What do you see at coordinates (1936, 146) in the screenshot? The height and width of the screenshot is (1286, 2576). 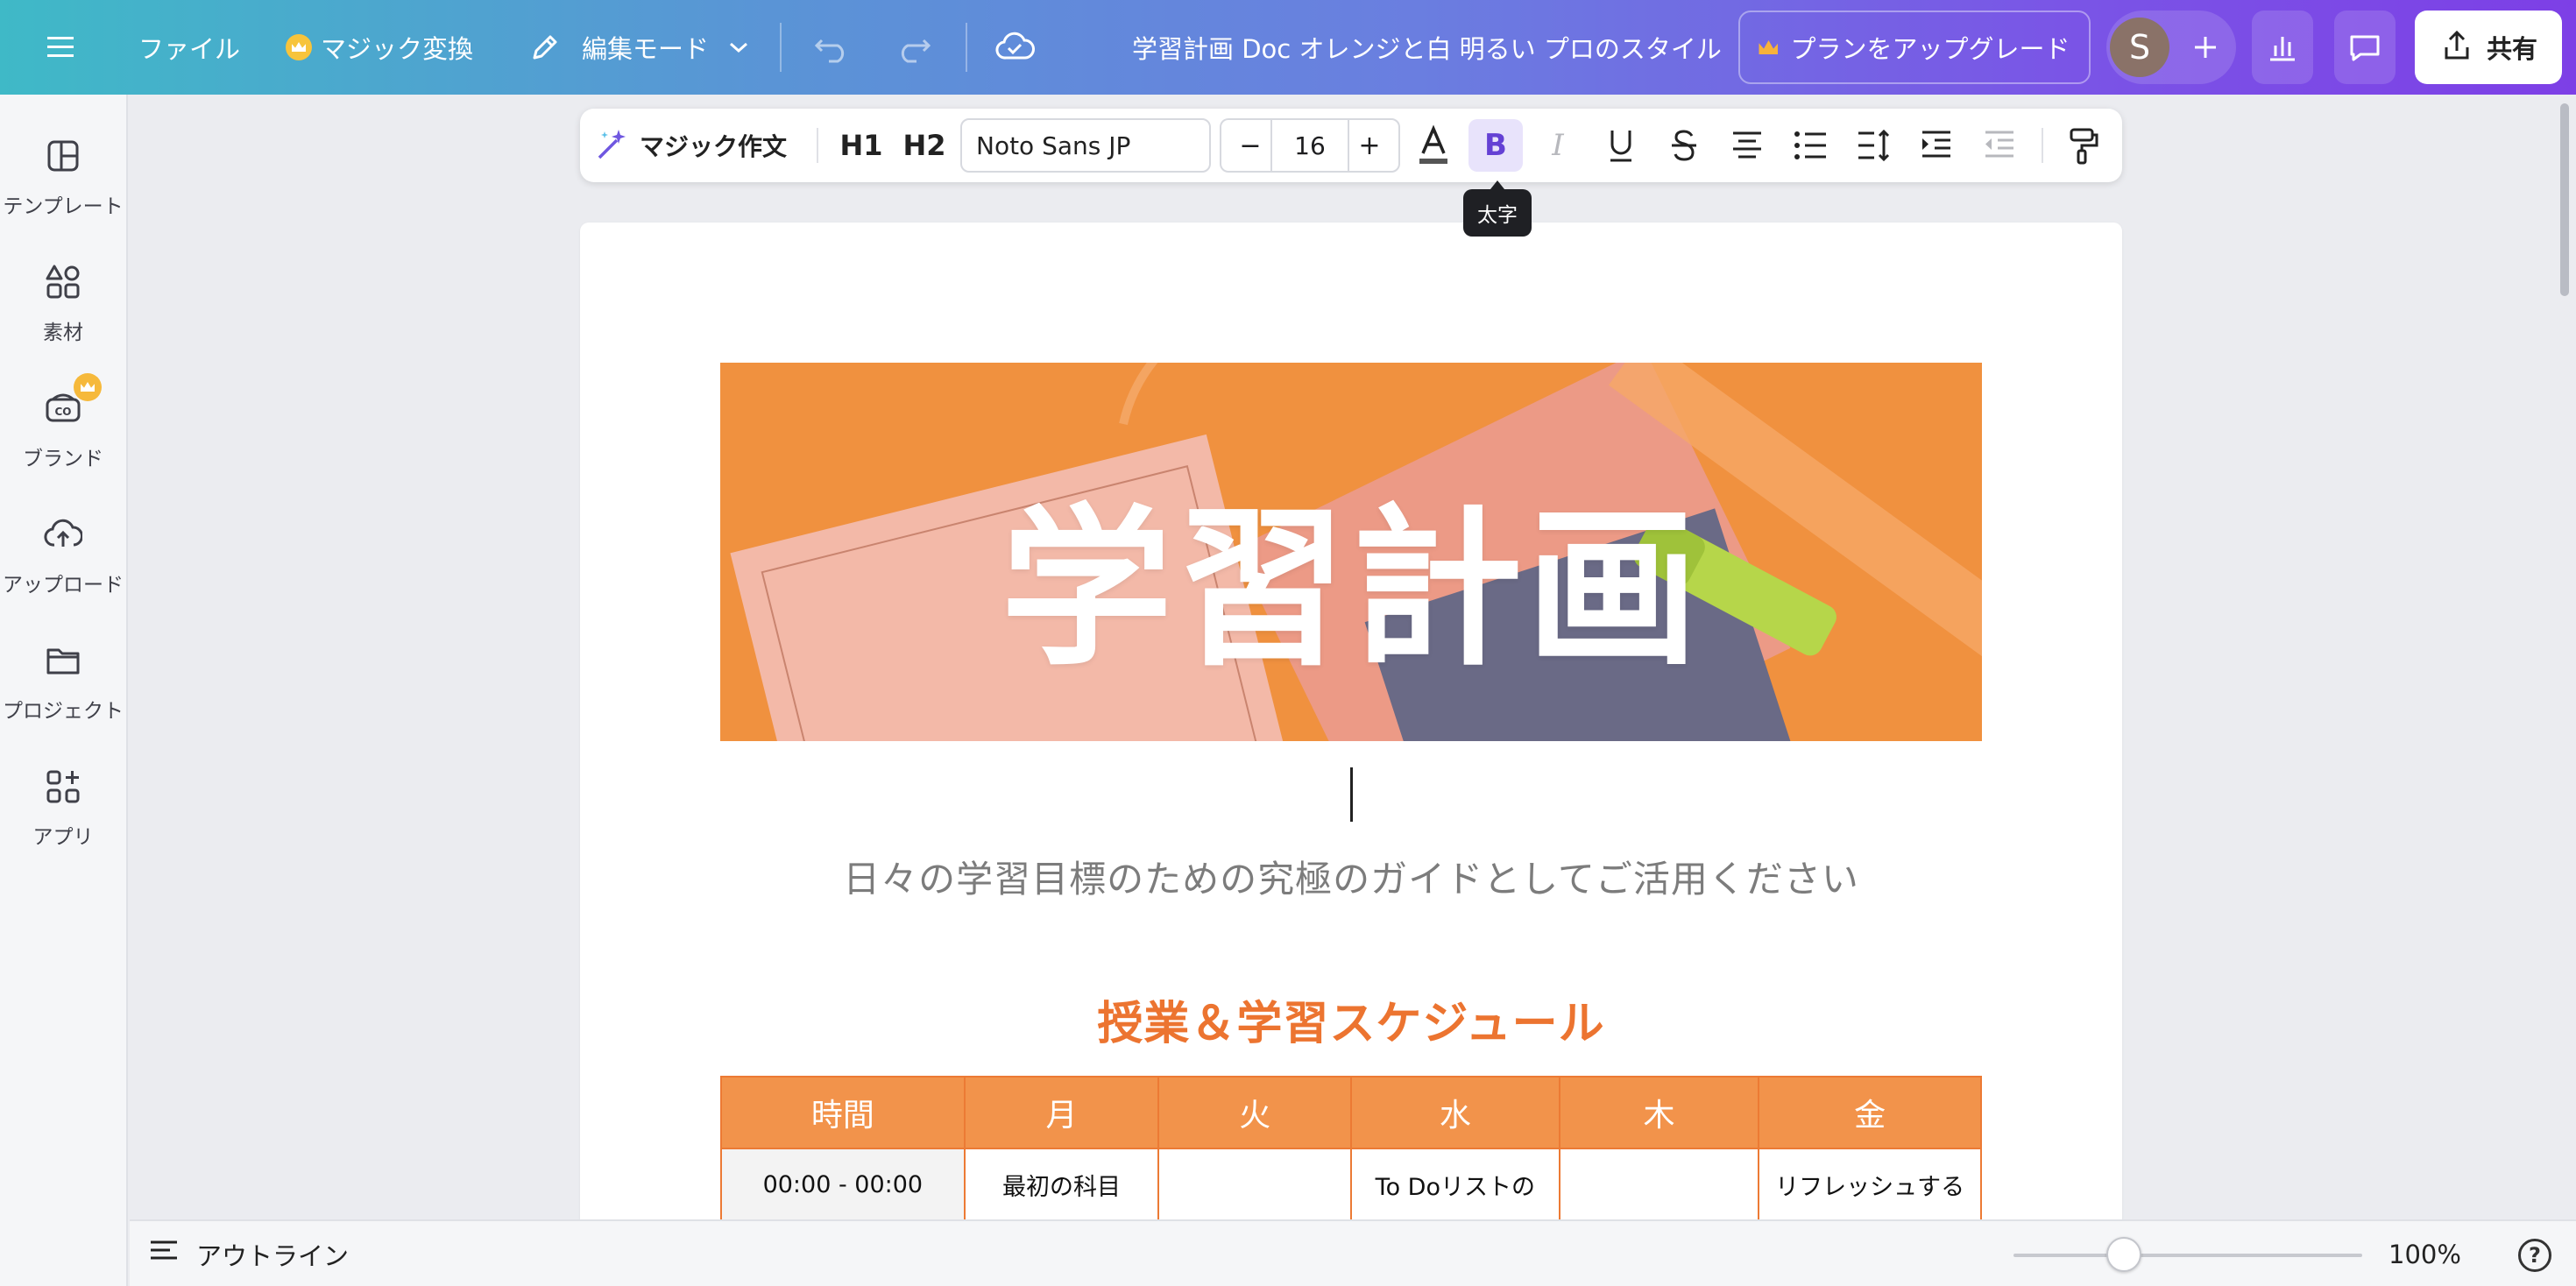 I see `indent-icon` at bounding box center [1936, 146].